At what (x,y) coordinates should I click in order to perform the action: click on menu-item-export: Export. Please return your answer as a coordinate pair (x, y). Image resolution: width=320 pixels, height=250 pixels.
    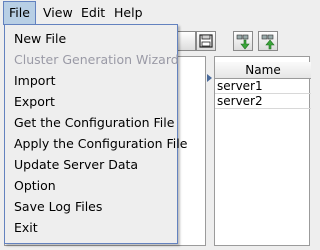
    Looking at the image, I should click on (91, 102).